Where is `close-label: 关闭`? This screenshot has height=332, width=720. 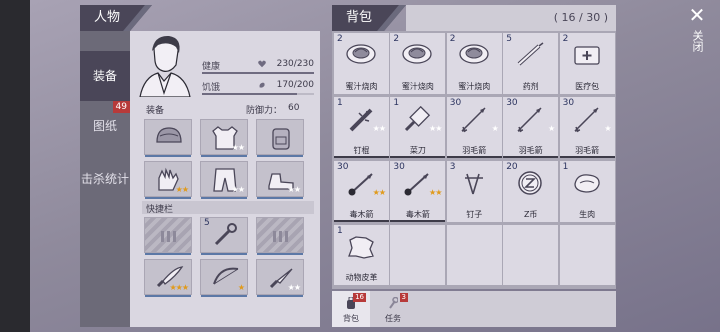 close-label: 关闭 is located at coordinates (697, 41).